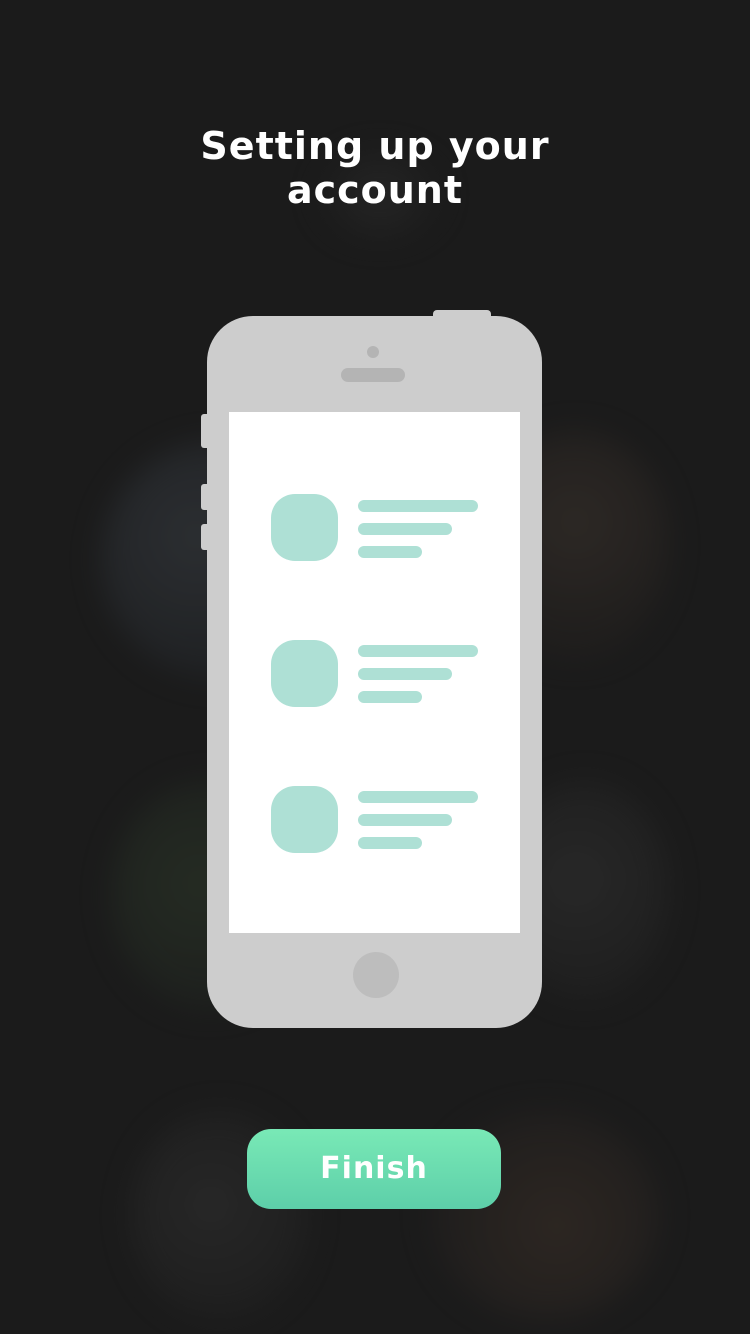  Describe the element at coordinates (375, 190) in the screenshot. I see `page-title-line-2: account` at that location.